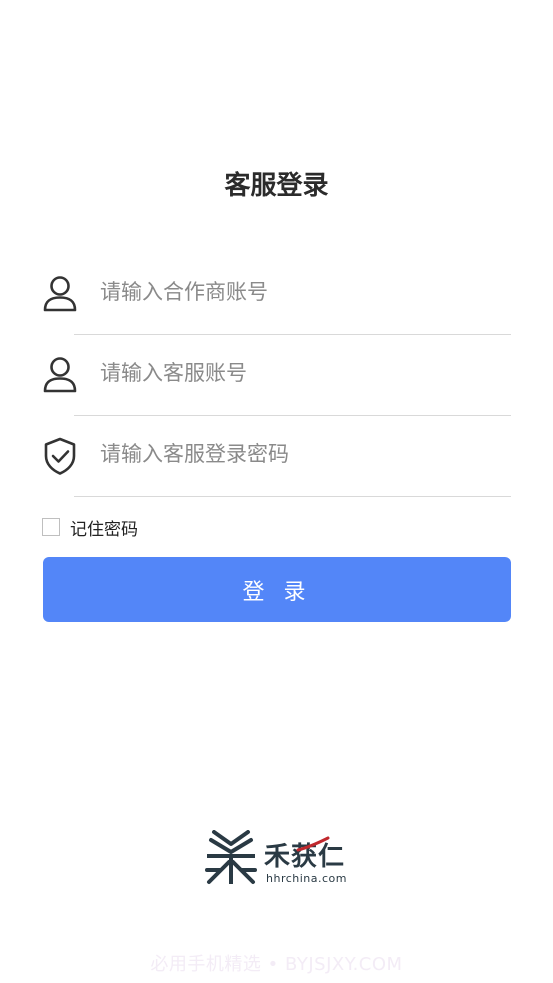  What do you see at coordinates (300, 373) in the screenshot?
I see `service-account-input` at bounding box center [300, 373].